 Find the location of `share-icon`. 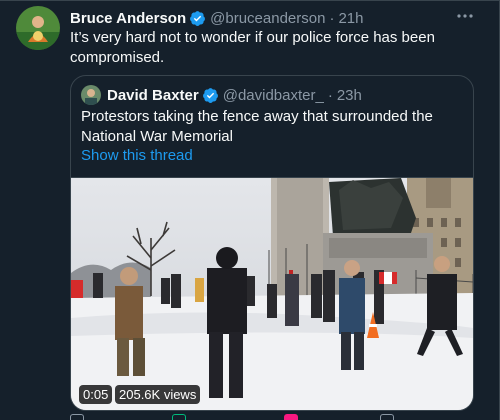

share-icon is located at coordinates (387, 417).